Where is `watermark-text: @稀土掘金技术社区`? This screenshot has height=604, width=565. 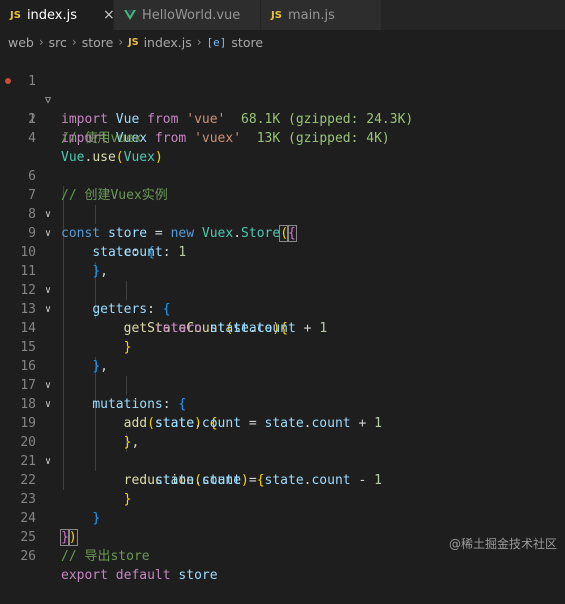
watermark-text: @稀土掘金技术社区 is located at coordinates (502, 544).